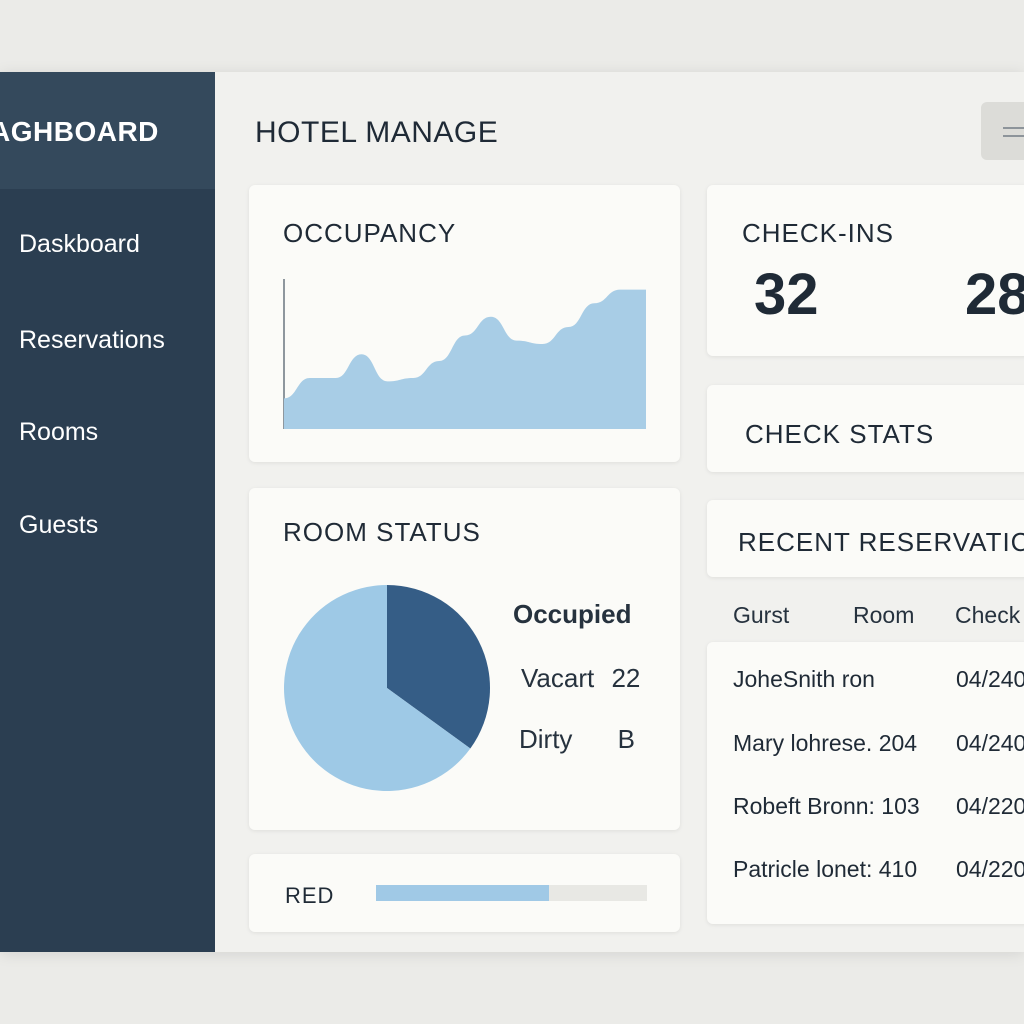 The width and height of the screenshot is (1024, 1024). Describe the element at coordinates (1013, 136) in the screenshot. I see `menu-icon-line` at that location.